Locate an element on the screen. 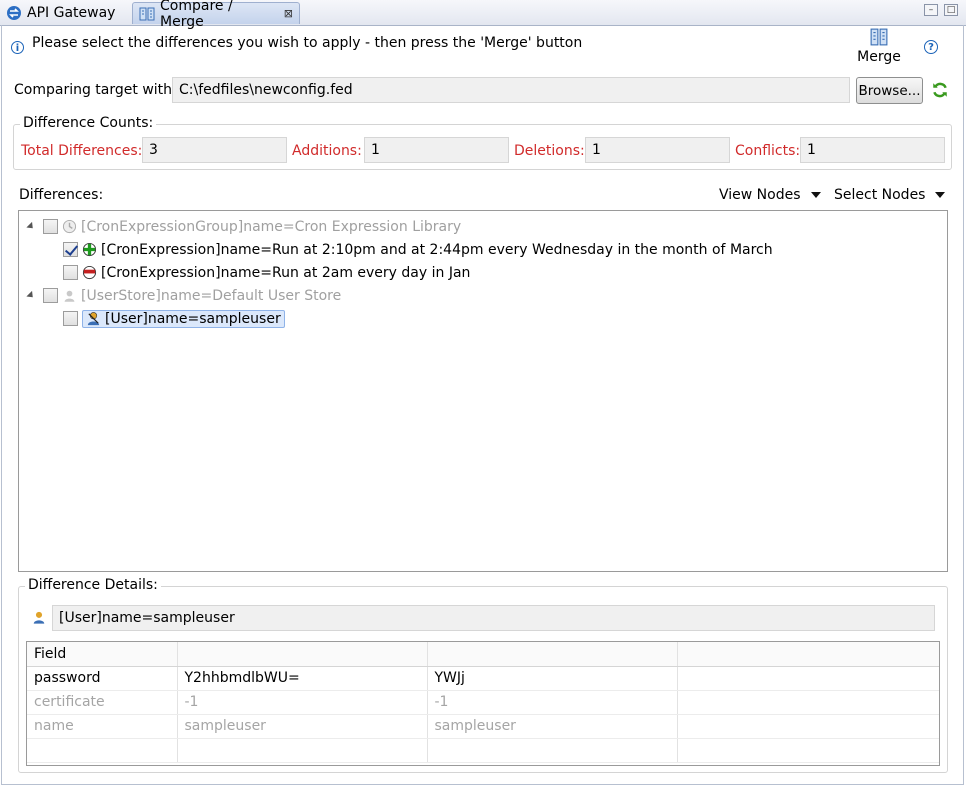 This screenshot has width=966, height=787. info-icon: i is located at coordinates (17, 47).